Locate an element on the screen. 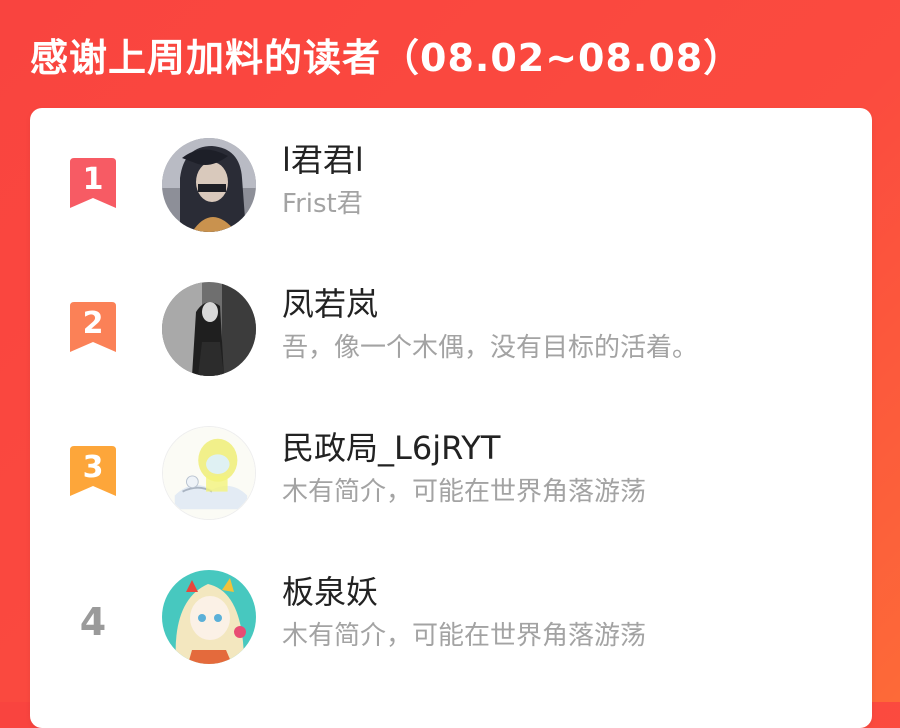  rank-badge-3: 3 is located at coordinates (93, 474).